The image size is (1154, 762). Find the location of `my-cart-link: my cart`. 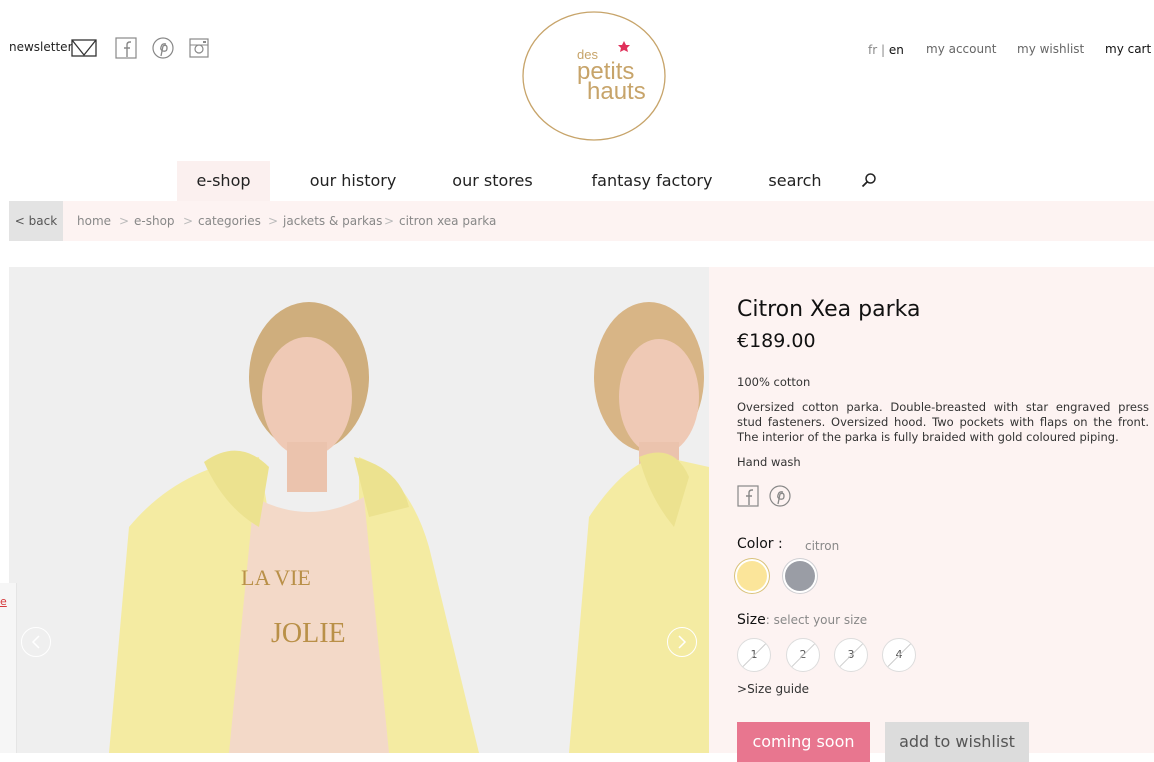

my-cart-link: my cart is located at coordinates (1128, 49).